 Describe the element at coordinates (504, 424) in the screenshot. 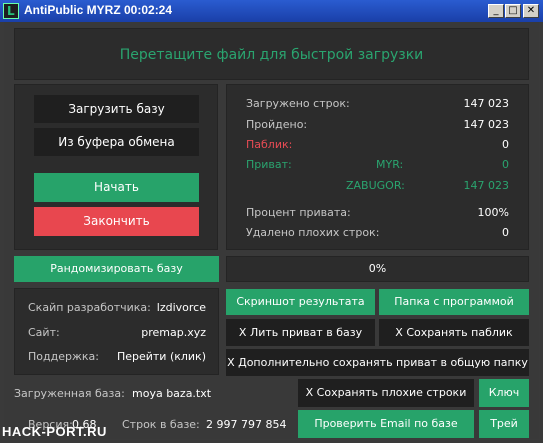

I see `trial-button: Трей` at that location.